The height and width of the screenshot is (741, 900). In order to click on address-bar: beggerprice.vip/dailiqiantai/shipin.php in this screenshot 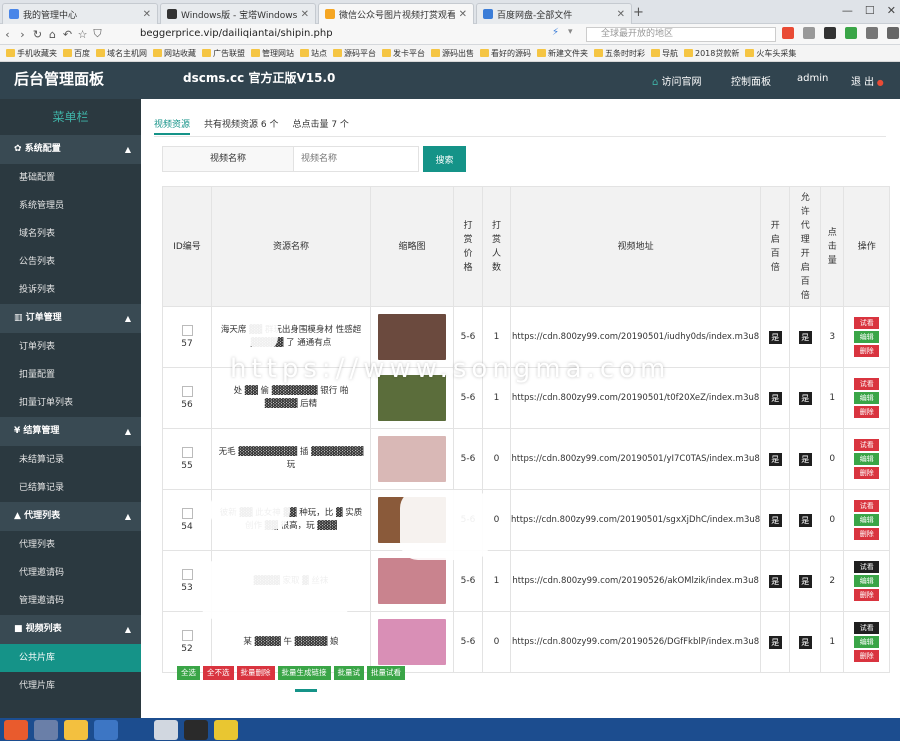, I will do `click(236, 33)`.